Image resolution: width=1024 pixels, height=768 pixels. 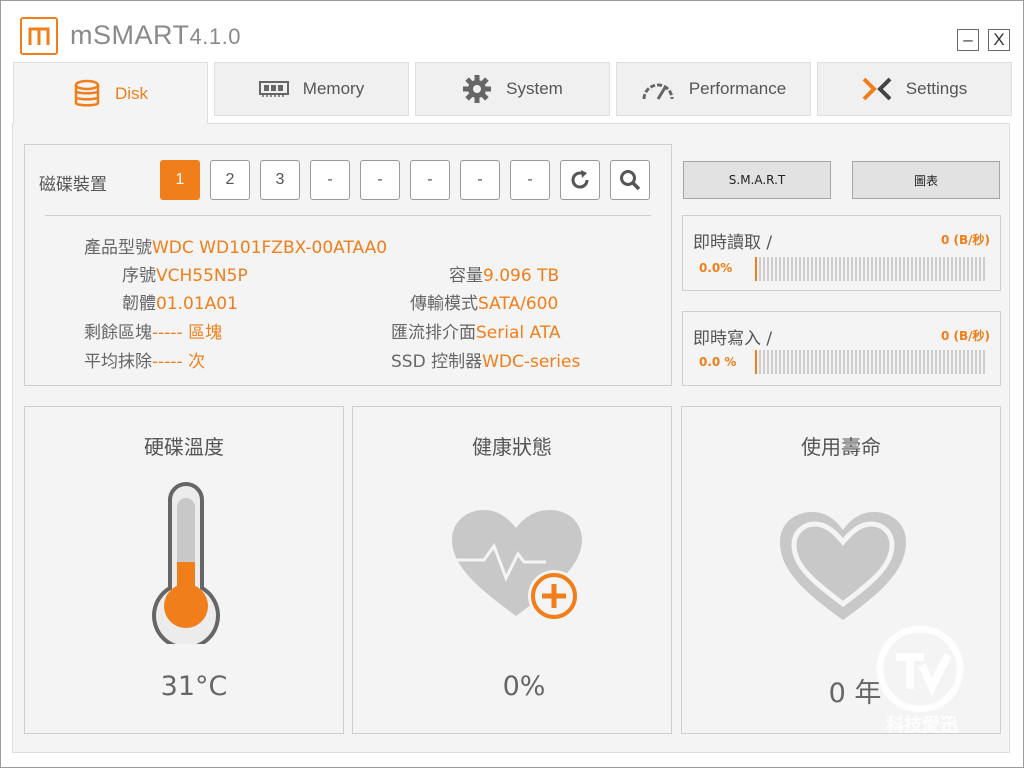 What do you see at coordinates (197, 304) in the screenshot?
I see `firmware-value: 01.01A01` at bounding box center [197, 304].